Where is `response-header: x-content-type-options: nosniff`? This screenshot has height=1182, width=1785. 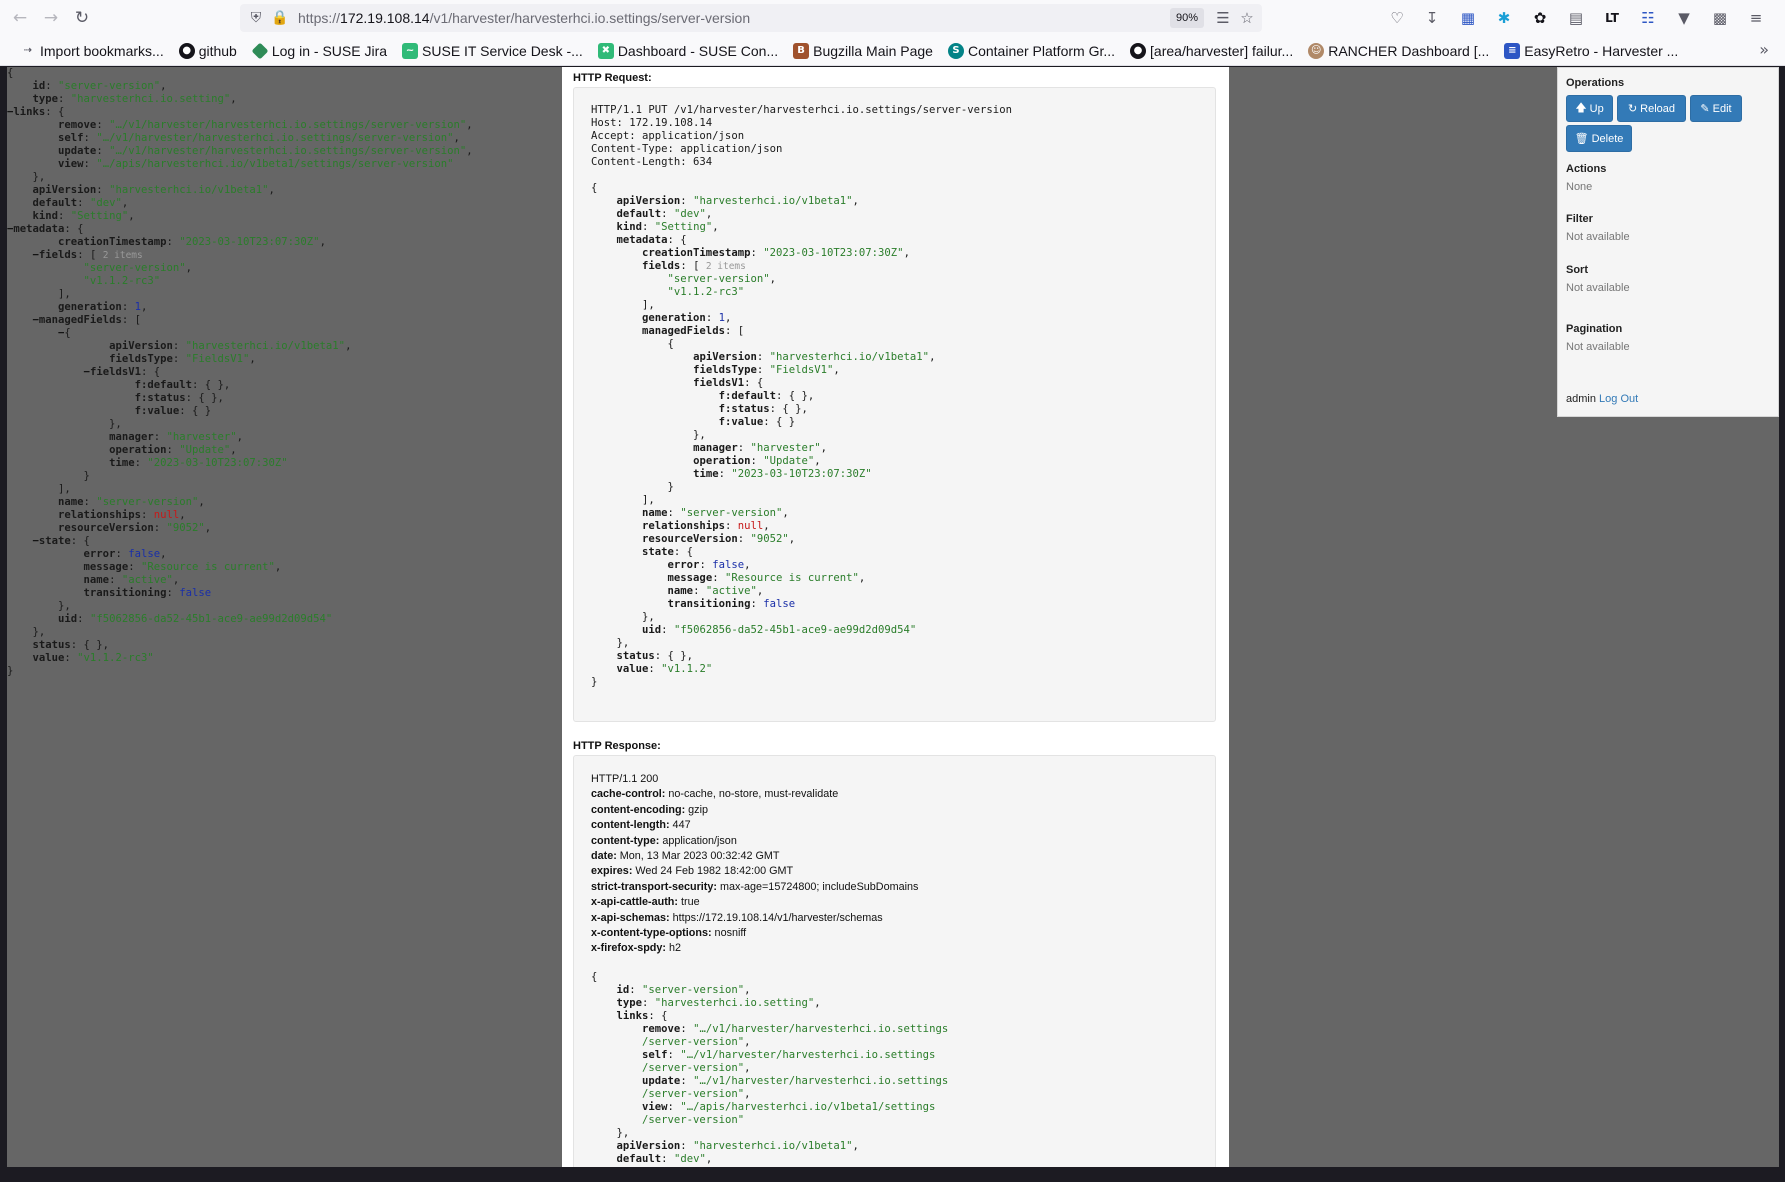
response-header: x-content-type-options: nosniff is located at coordinates (669, 933).